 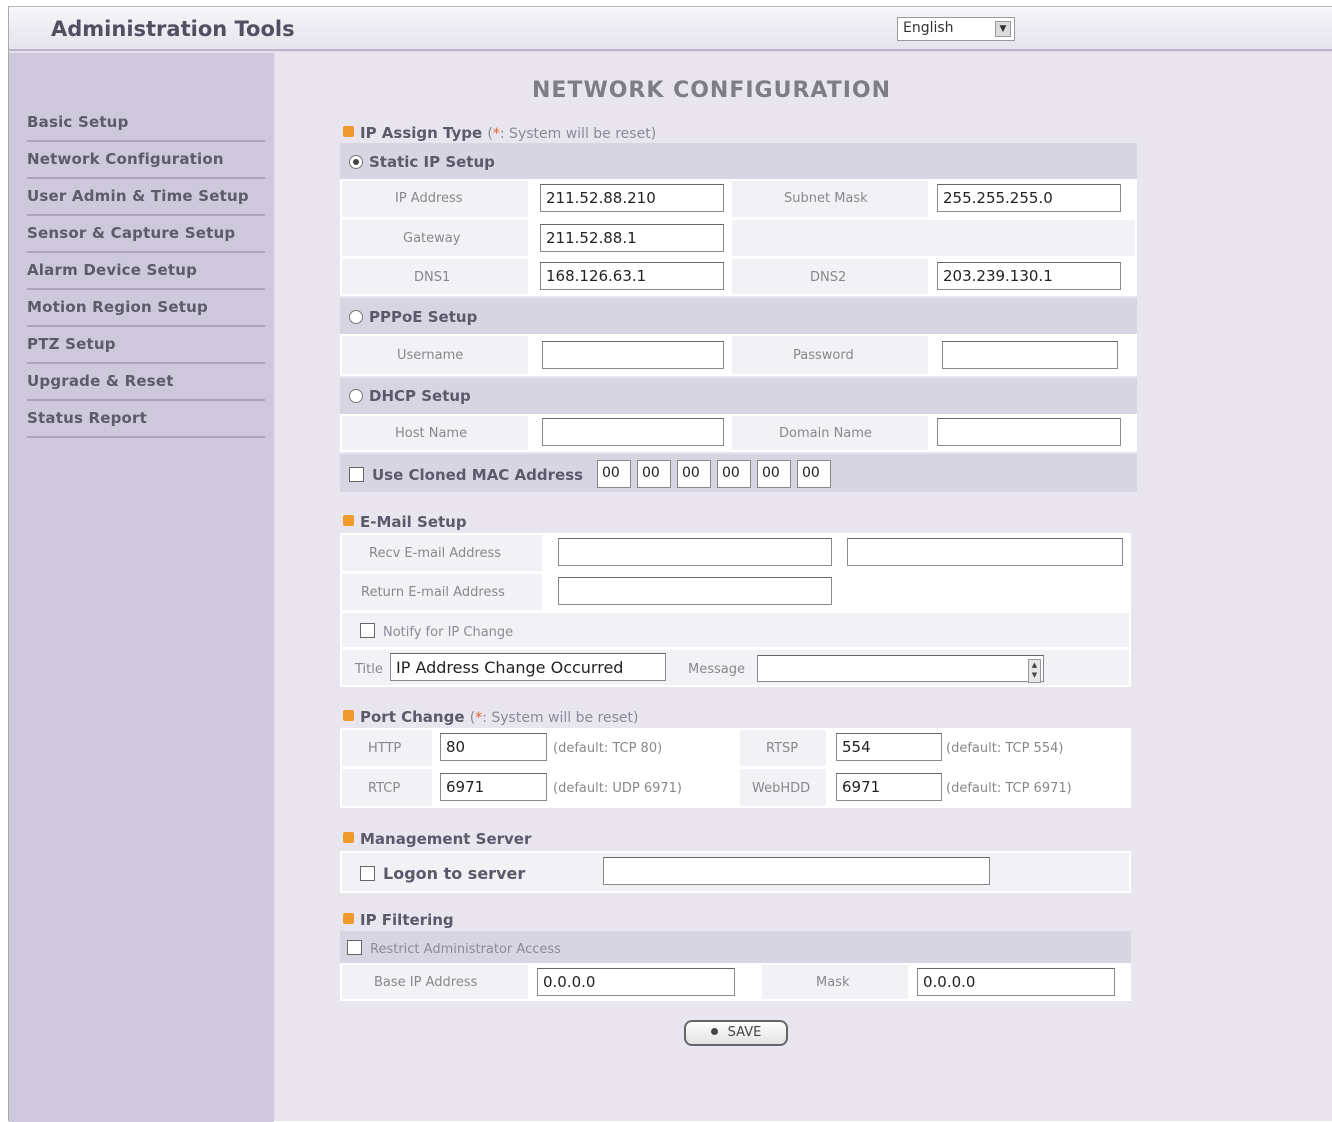 I want to click on dns1-label: DNS1, so click(x=432, y=277).